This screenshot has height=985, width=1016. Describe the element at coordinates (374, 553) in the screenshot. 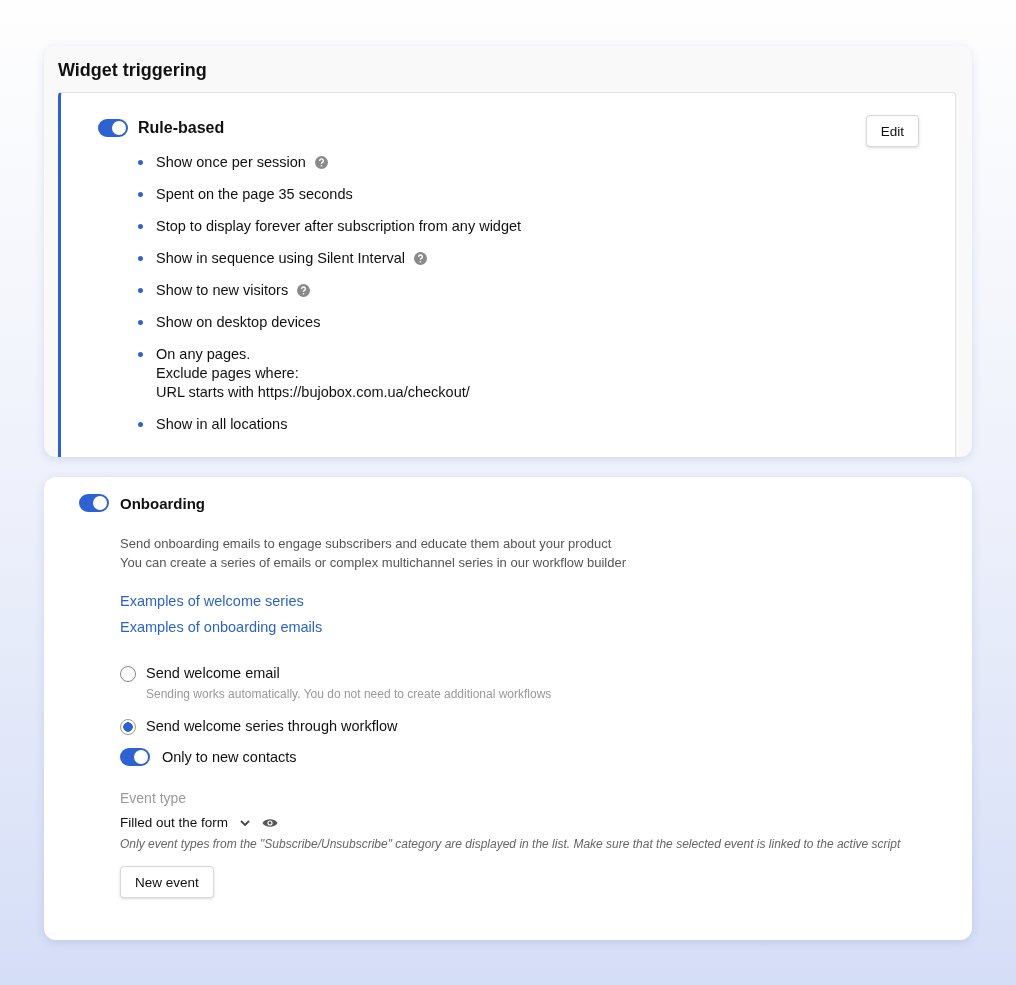

I see `description-text: Send onboarding emails to engage subscribers and educate them about your product You can create a series of emails or complex multichannel series in our workflow builder` at that location.